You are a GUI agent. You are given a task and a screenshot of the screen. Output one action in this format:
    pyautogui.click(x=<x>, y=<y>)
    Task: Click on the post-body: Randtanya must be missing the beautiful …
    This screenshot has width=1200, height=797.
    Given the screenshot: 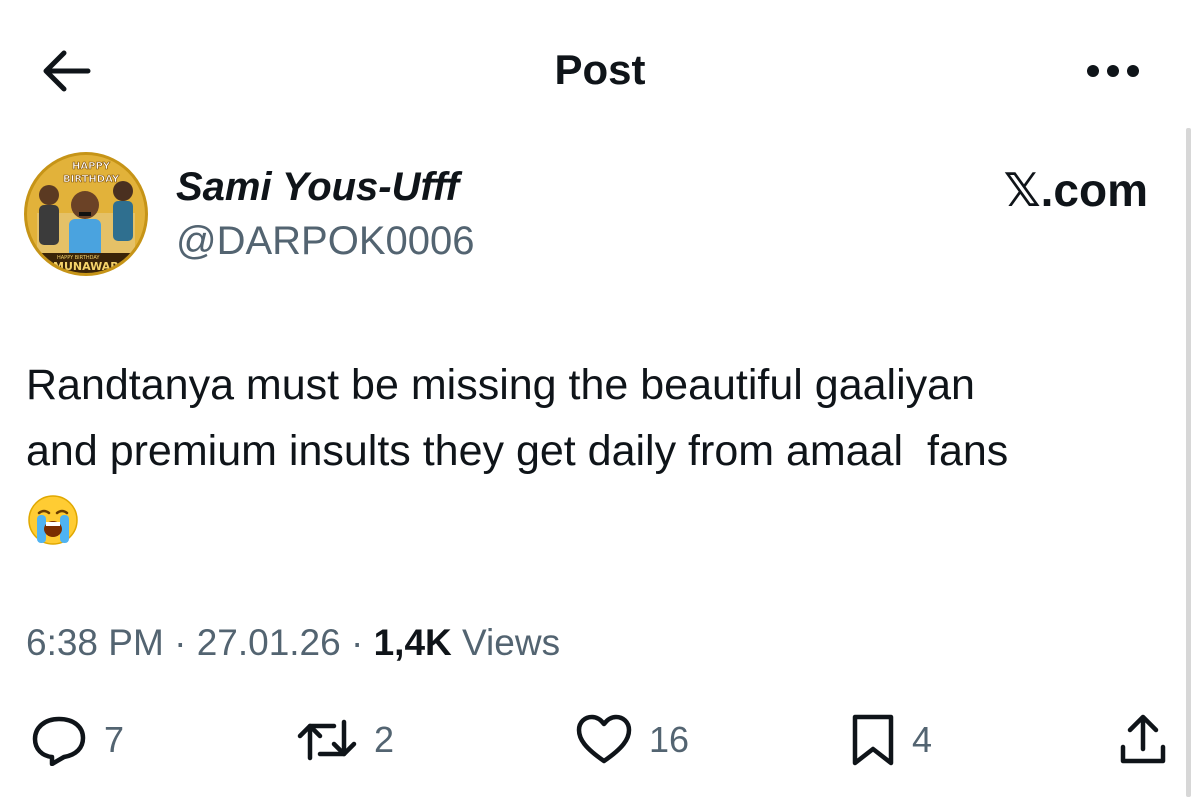 What is the action you would take?
    pyautogui.click(x=517, y=418)
    